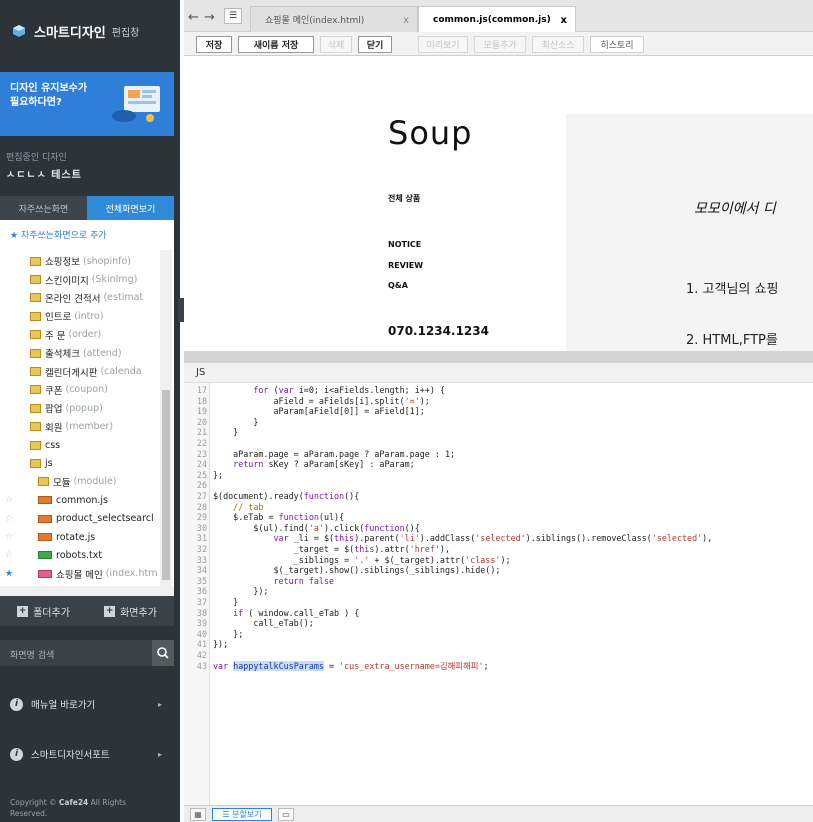 Image resolution: width=813 pixels, height=822 pixels. I want to click on code-text: };, so click(218, 474).